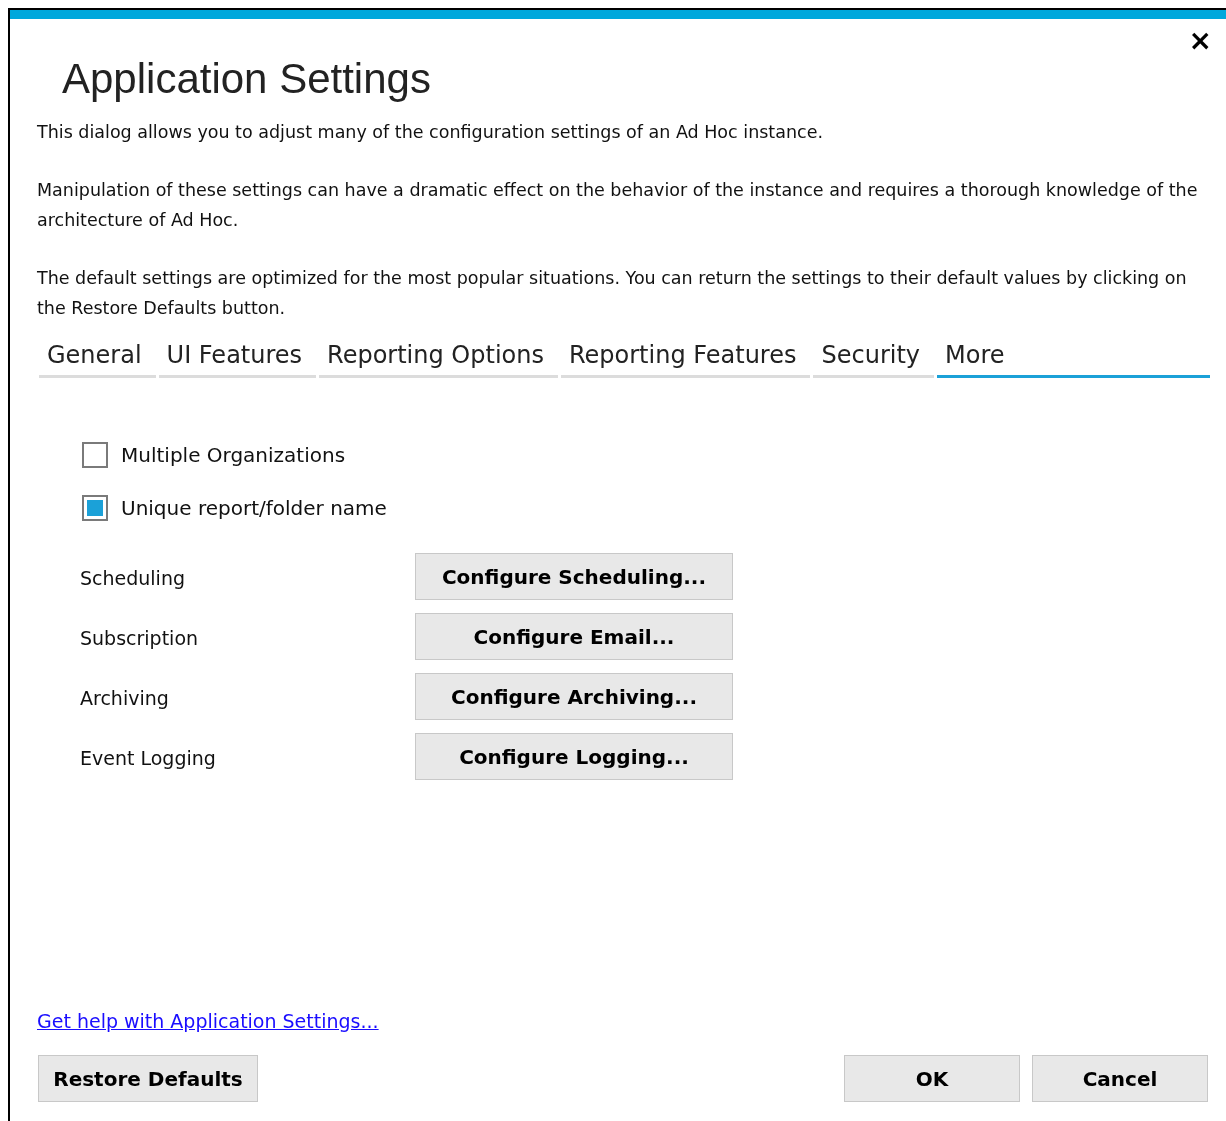  What do you see at coordinates (874, 357) in the screenshot?
I see `tab: Security` at bounding box center [874, 357].